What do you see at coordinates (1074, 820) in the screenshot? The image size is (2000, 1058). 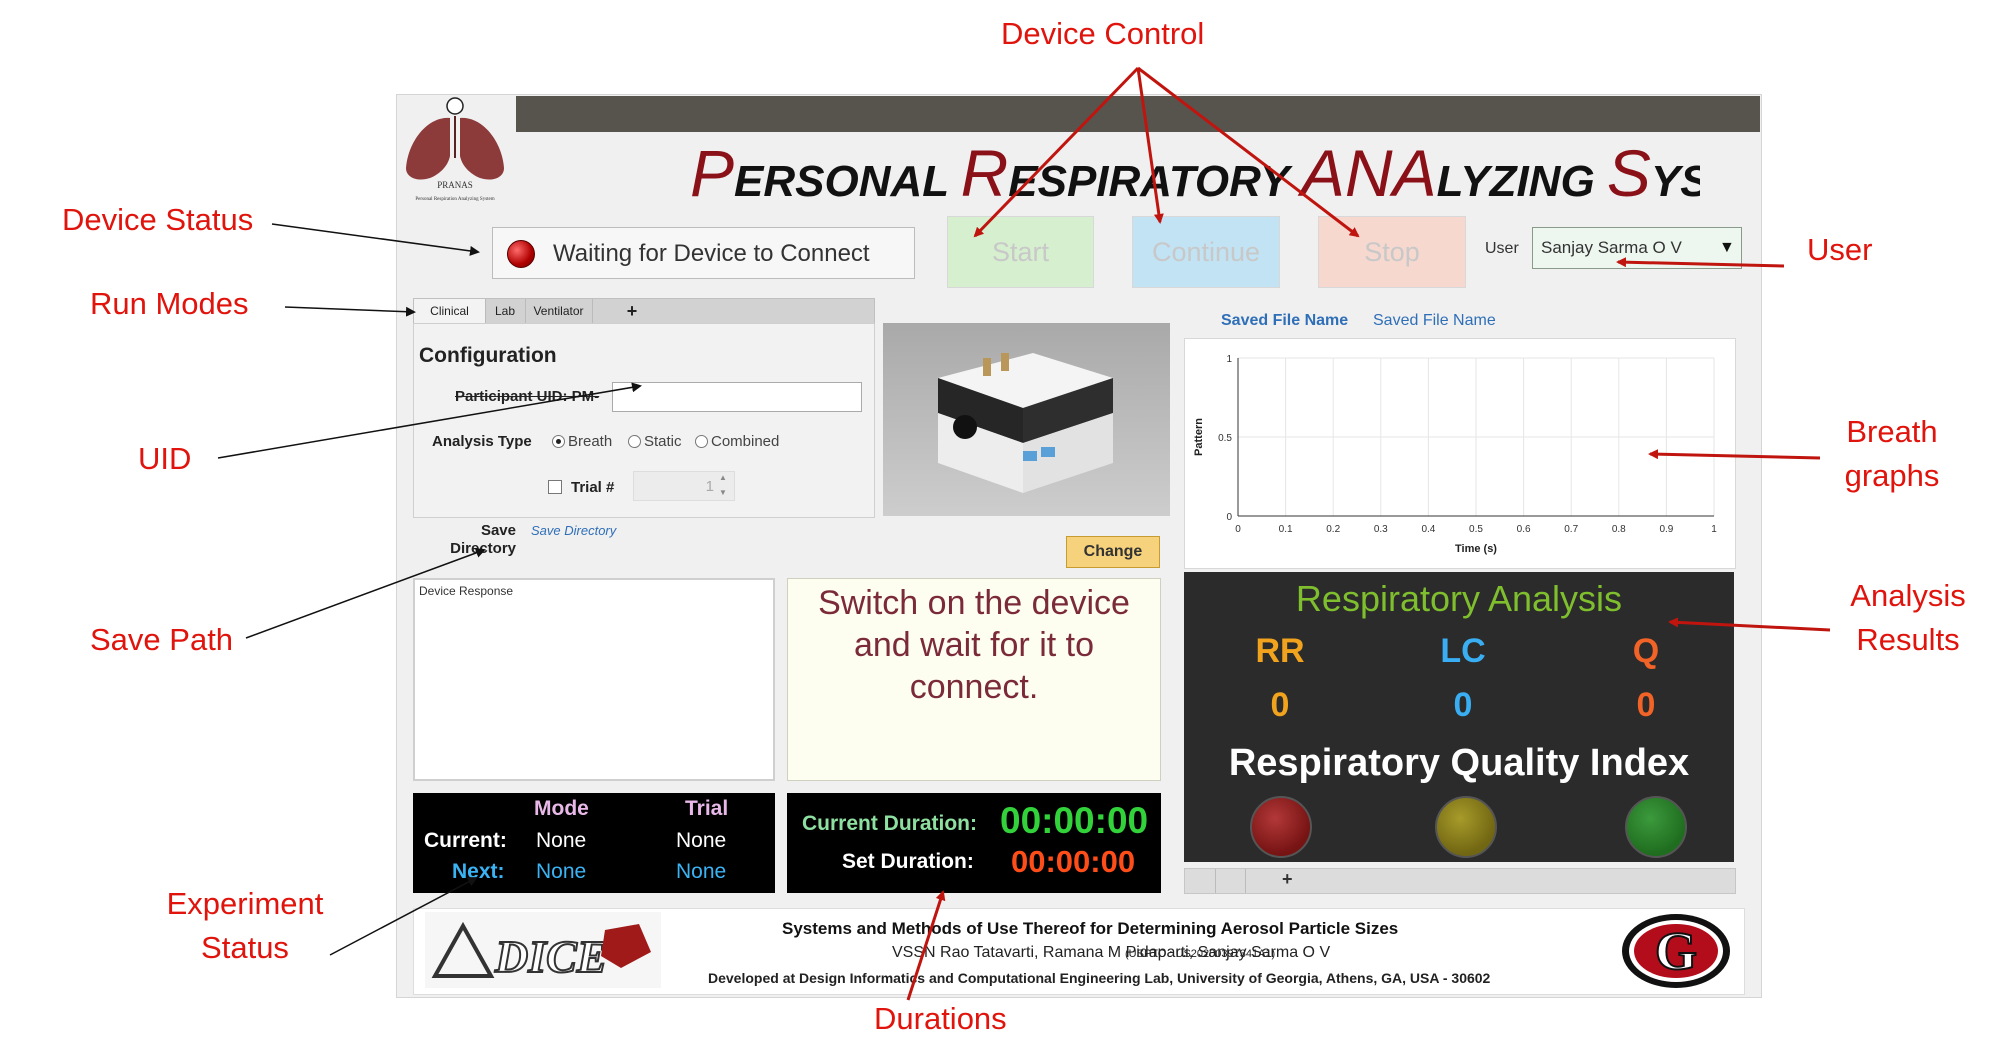 I see `current-duration-value: 00:00:00` at bounding box center [1074, 820].